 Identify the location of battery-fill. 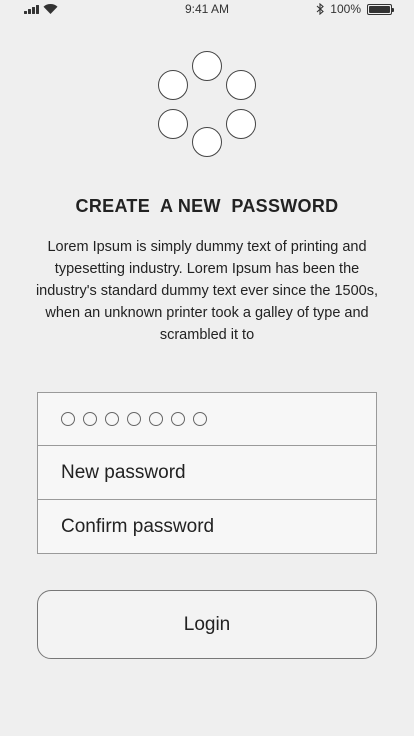
(379, 9).